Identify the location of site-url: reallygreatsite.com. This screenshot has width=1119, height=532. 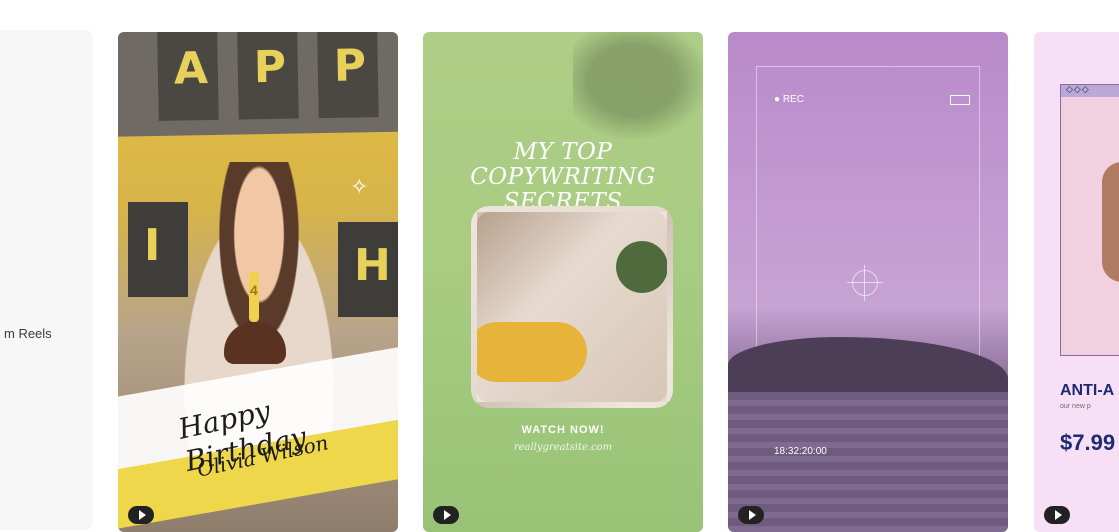
(563, 447).